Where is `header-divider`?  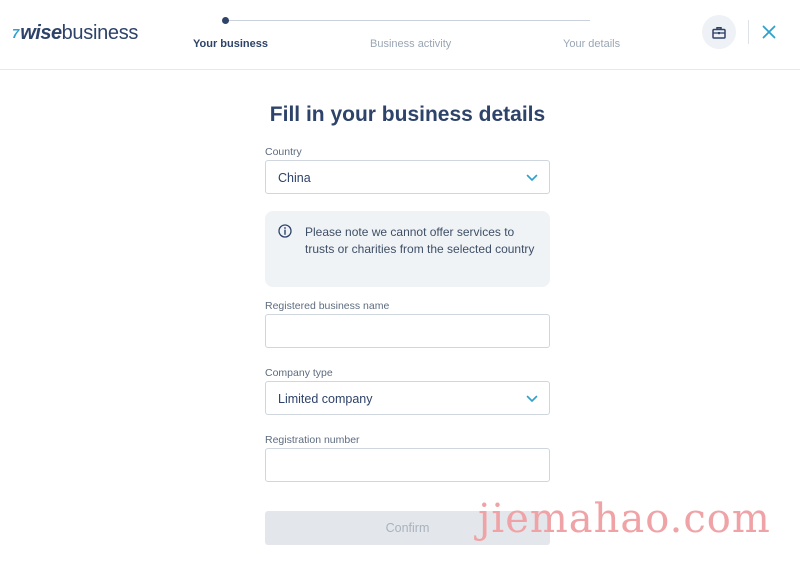 header-divider is located at coordinates (748, 32).